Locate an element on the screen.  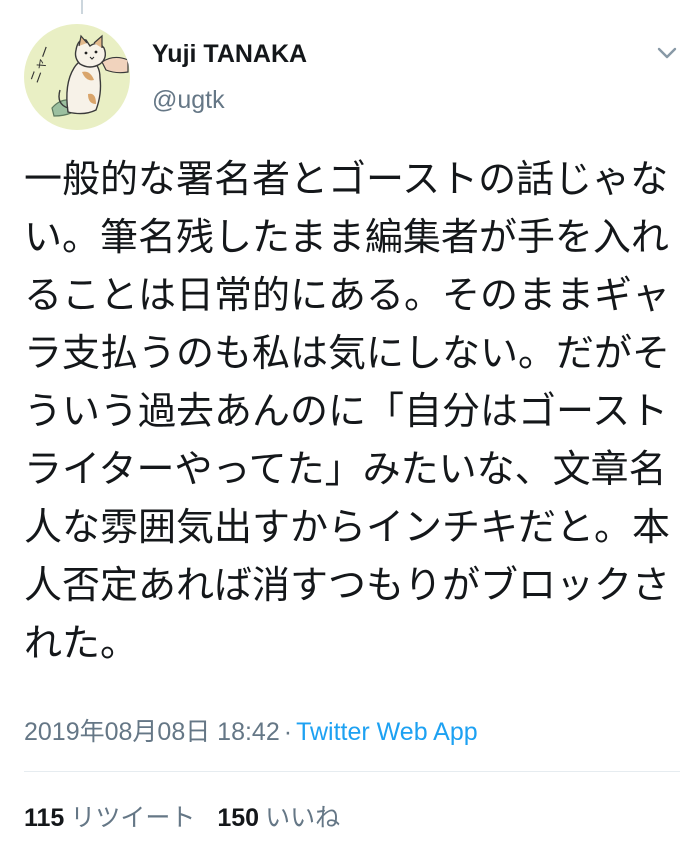
more-options-button is located at coordinates (667, 53).